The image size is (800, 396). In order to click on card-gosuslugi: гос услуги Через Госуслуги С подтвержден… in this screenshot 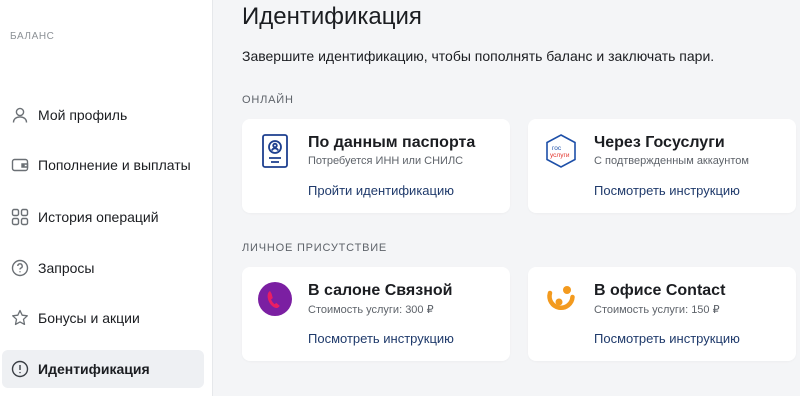, I will do `click(662, 166)`.